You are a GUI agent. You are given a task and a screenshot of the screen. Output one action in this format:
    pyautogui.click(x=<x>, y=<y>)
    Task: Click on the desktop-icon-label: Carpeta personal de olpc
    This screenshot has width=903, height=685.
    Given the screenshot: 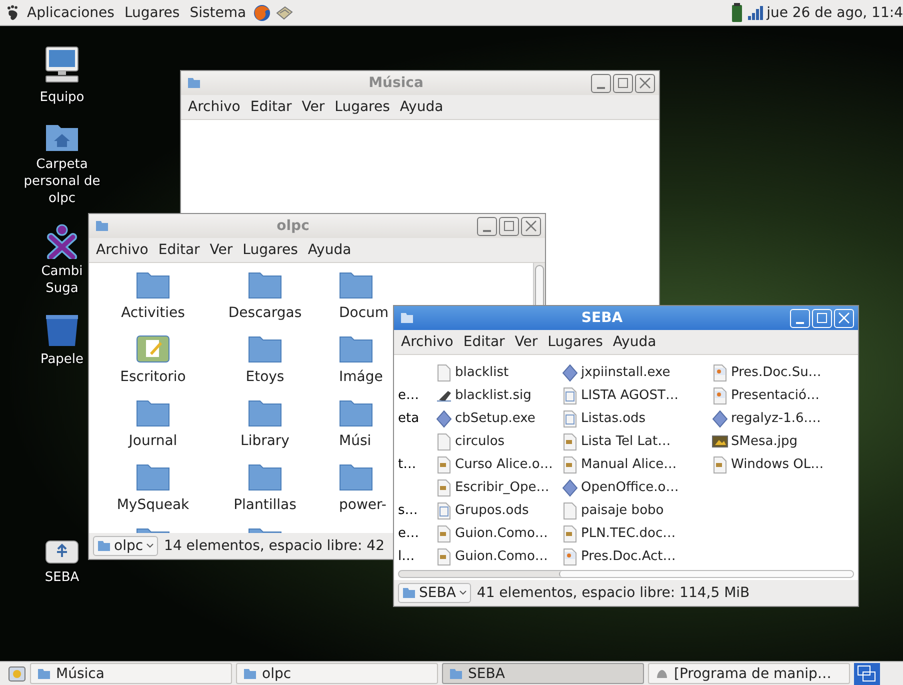 What is the action you would take?
    pyautogui.click(x=62, y=181)
    